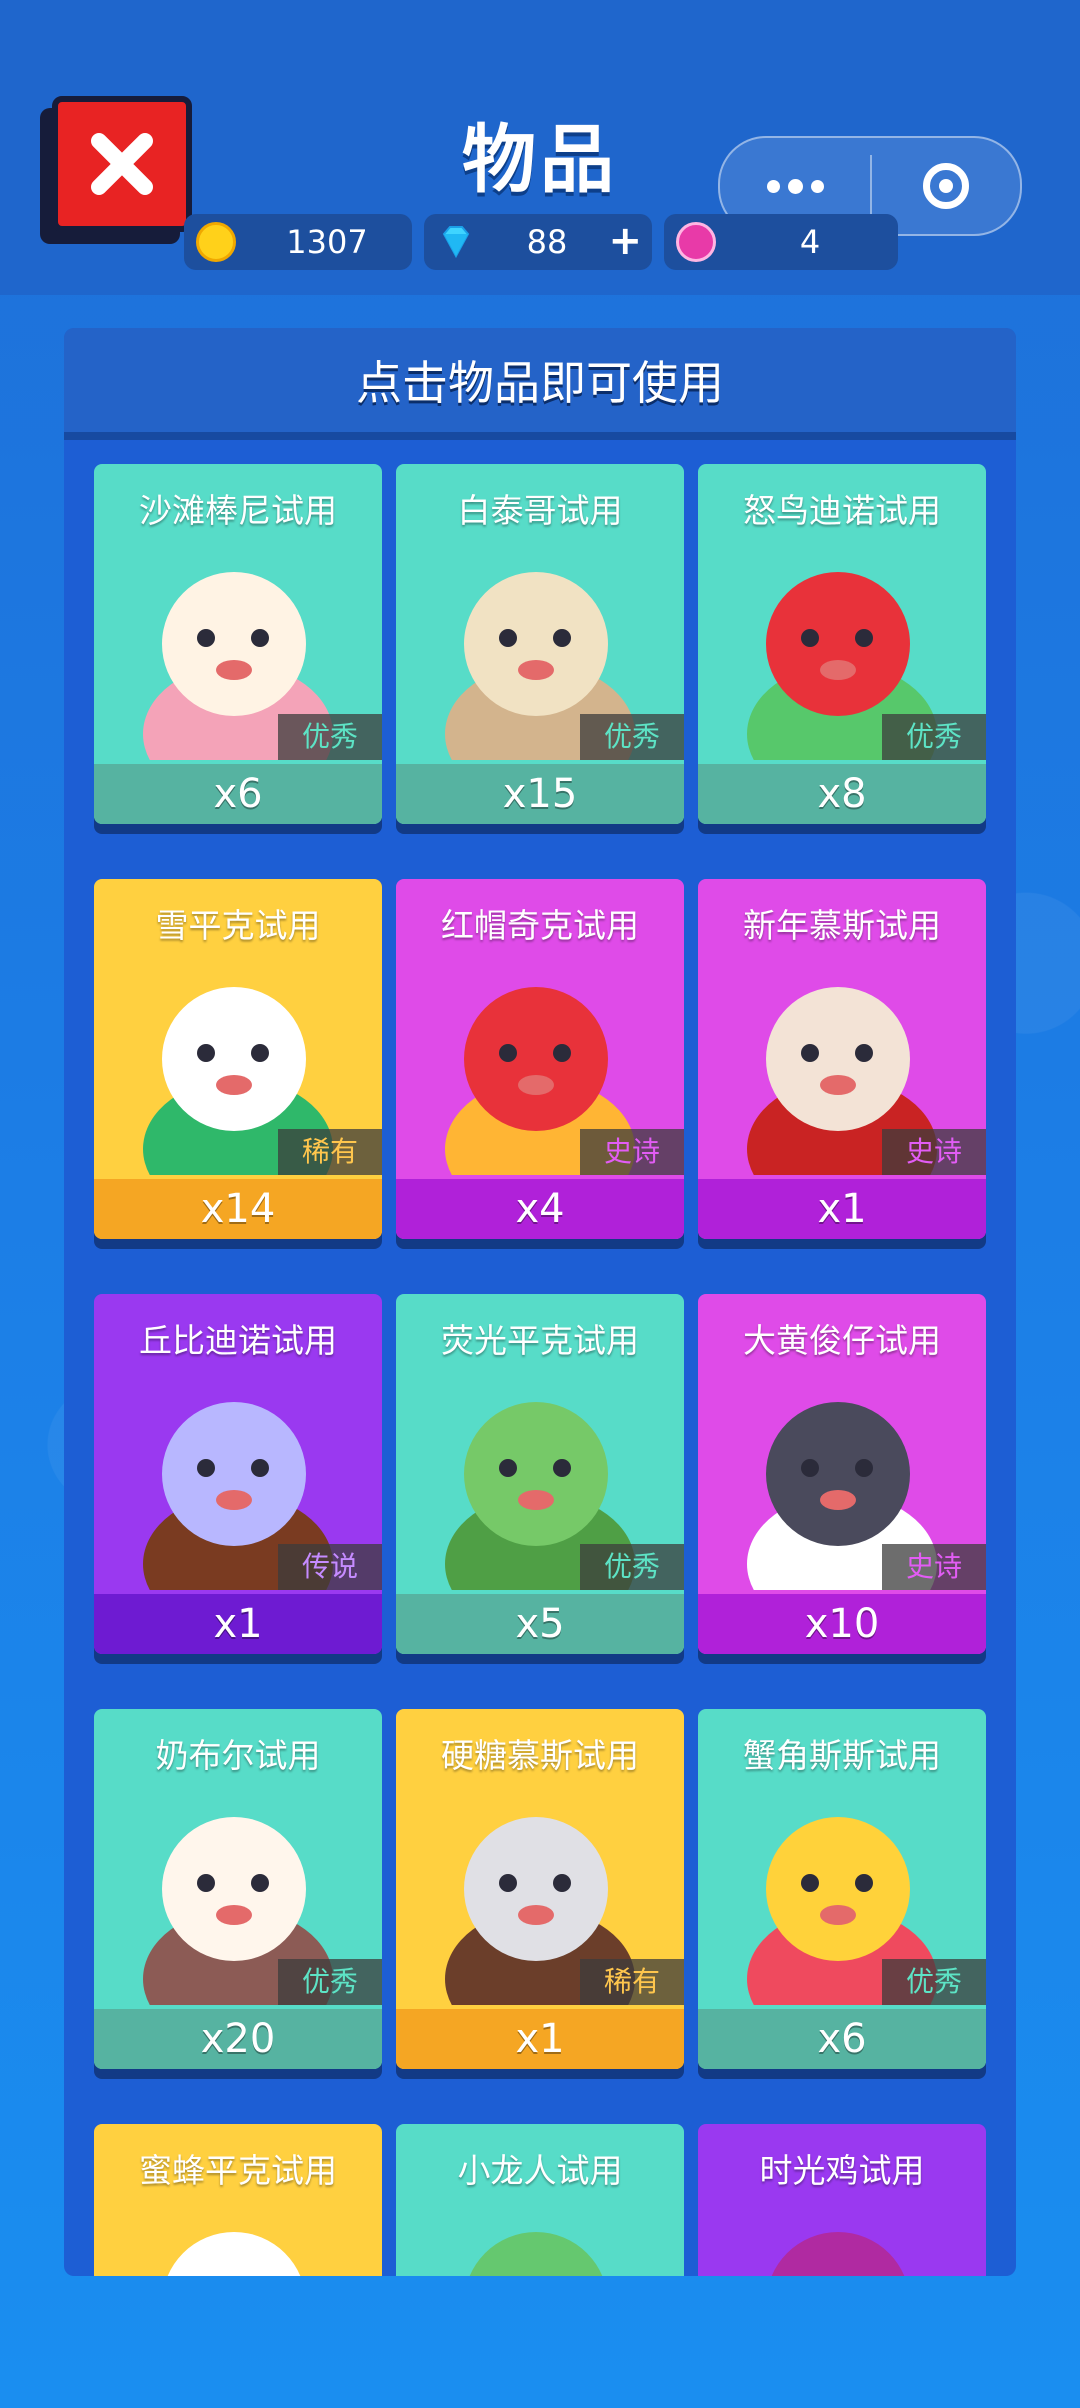  I want to click on item-card: 新年慕斯试用史诗 x1, so click(842, 1059).